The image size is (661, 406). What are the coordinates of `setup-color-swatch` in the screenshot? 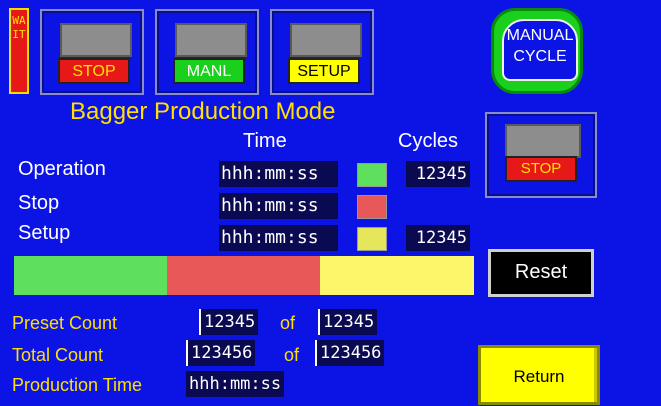 It's located at (372, 239).